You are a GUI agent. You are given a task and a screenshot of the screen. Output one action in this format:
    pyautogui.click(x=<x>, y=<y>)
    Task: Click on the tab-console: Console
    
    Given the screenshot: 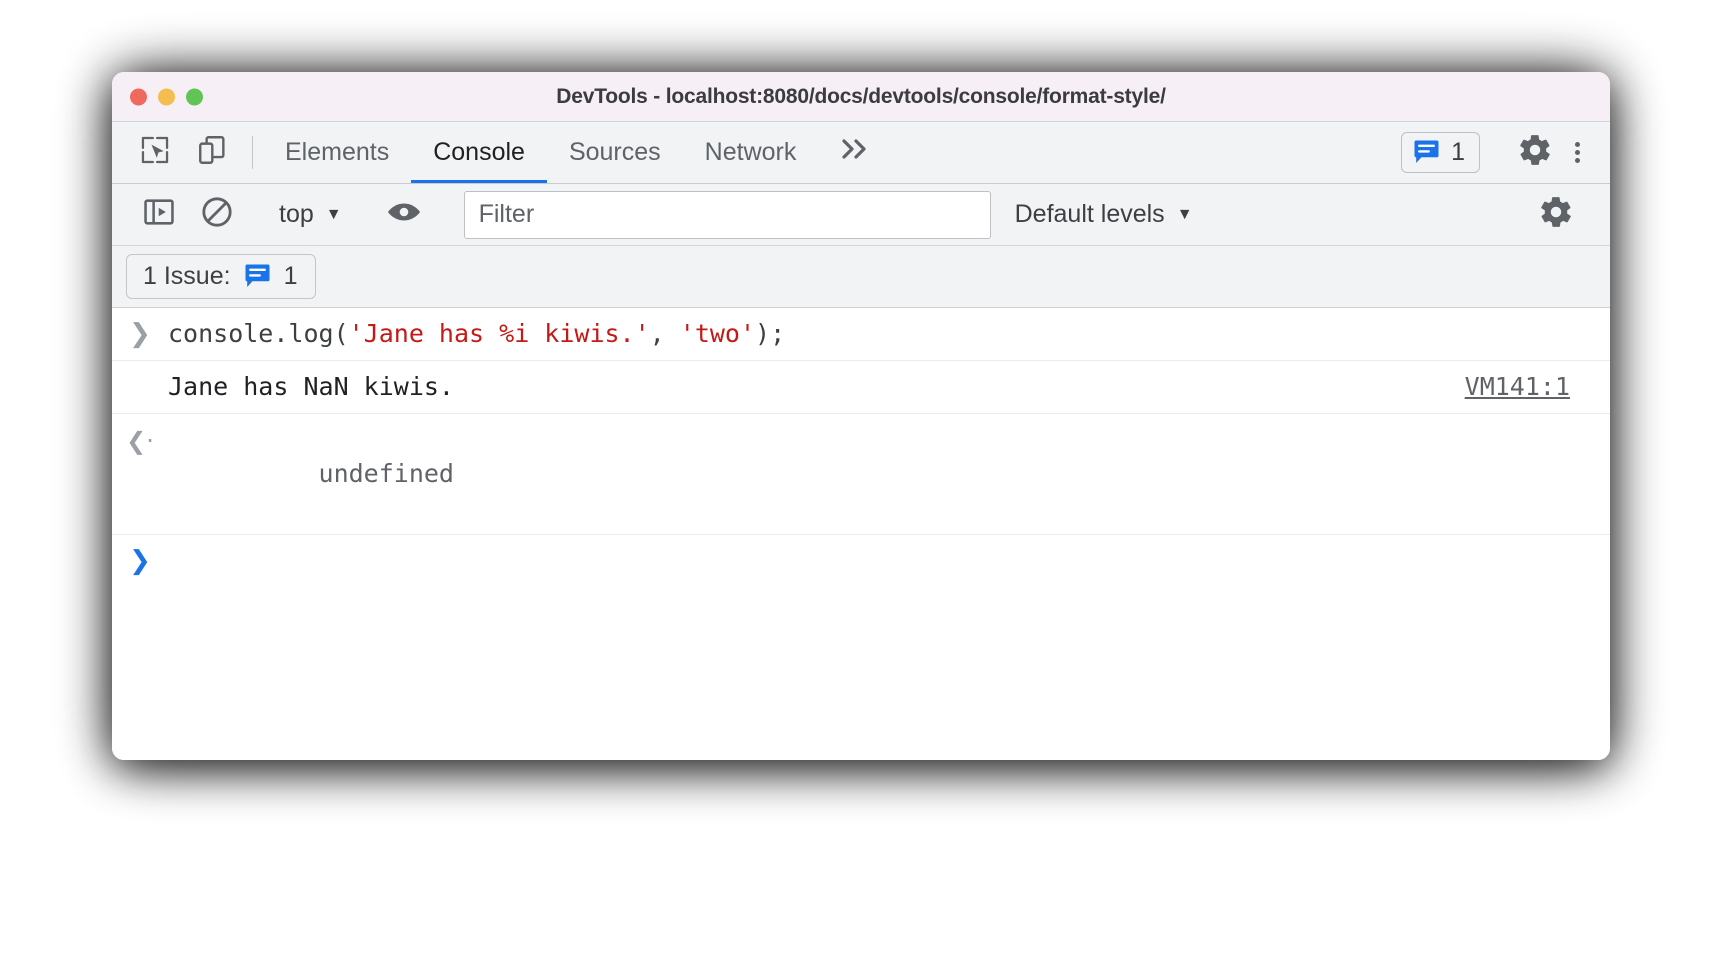 What is the action you would take?
    pyautogui.click(x=479, y=152)
    